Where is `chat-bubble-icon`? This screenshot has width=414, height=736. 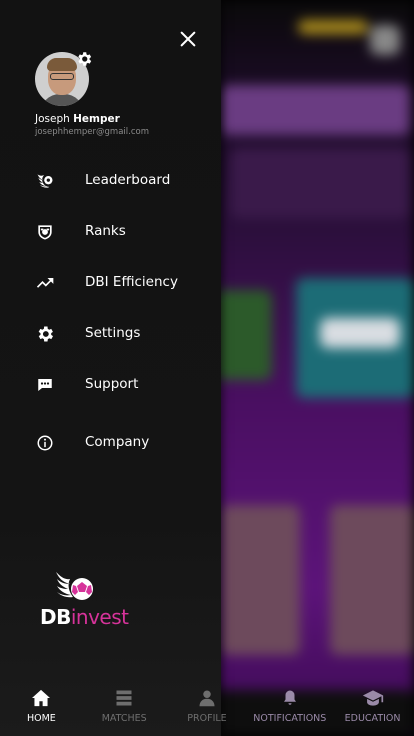 chat-bubble-icon is located at coordinates (45, 385).